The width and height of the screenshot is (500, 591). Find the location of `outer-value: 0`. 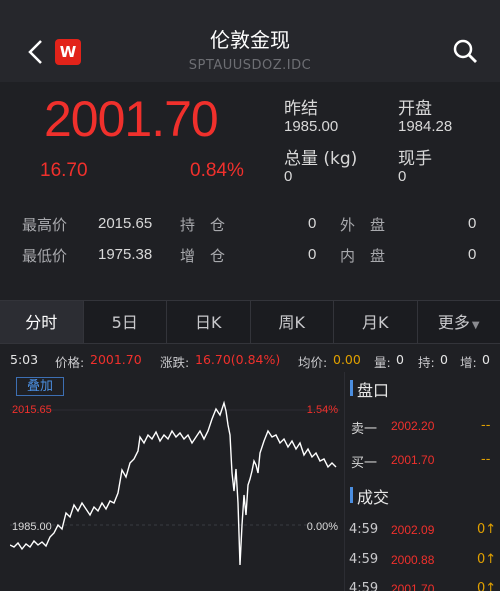

outer-value: 0 is located at coordinates (472, 223).